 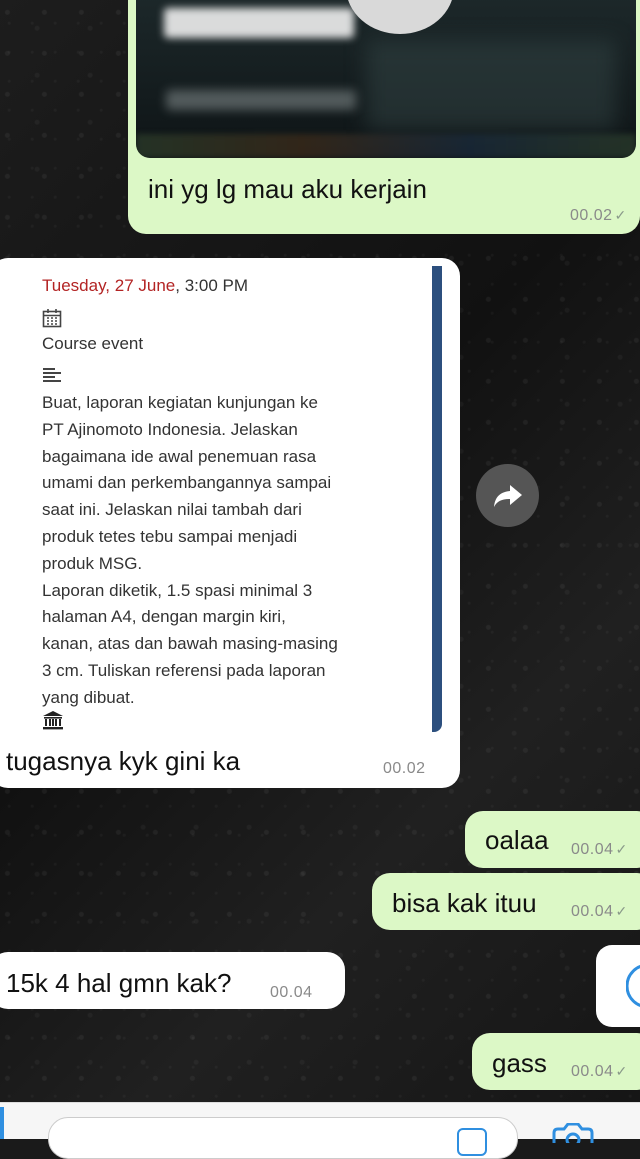 I want to click on event-type-label: Course event, so click(x=93, y=343).